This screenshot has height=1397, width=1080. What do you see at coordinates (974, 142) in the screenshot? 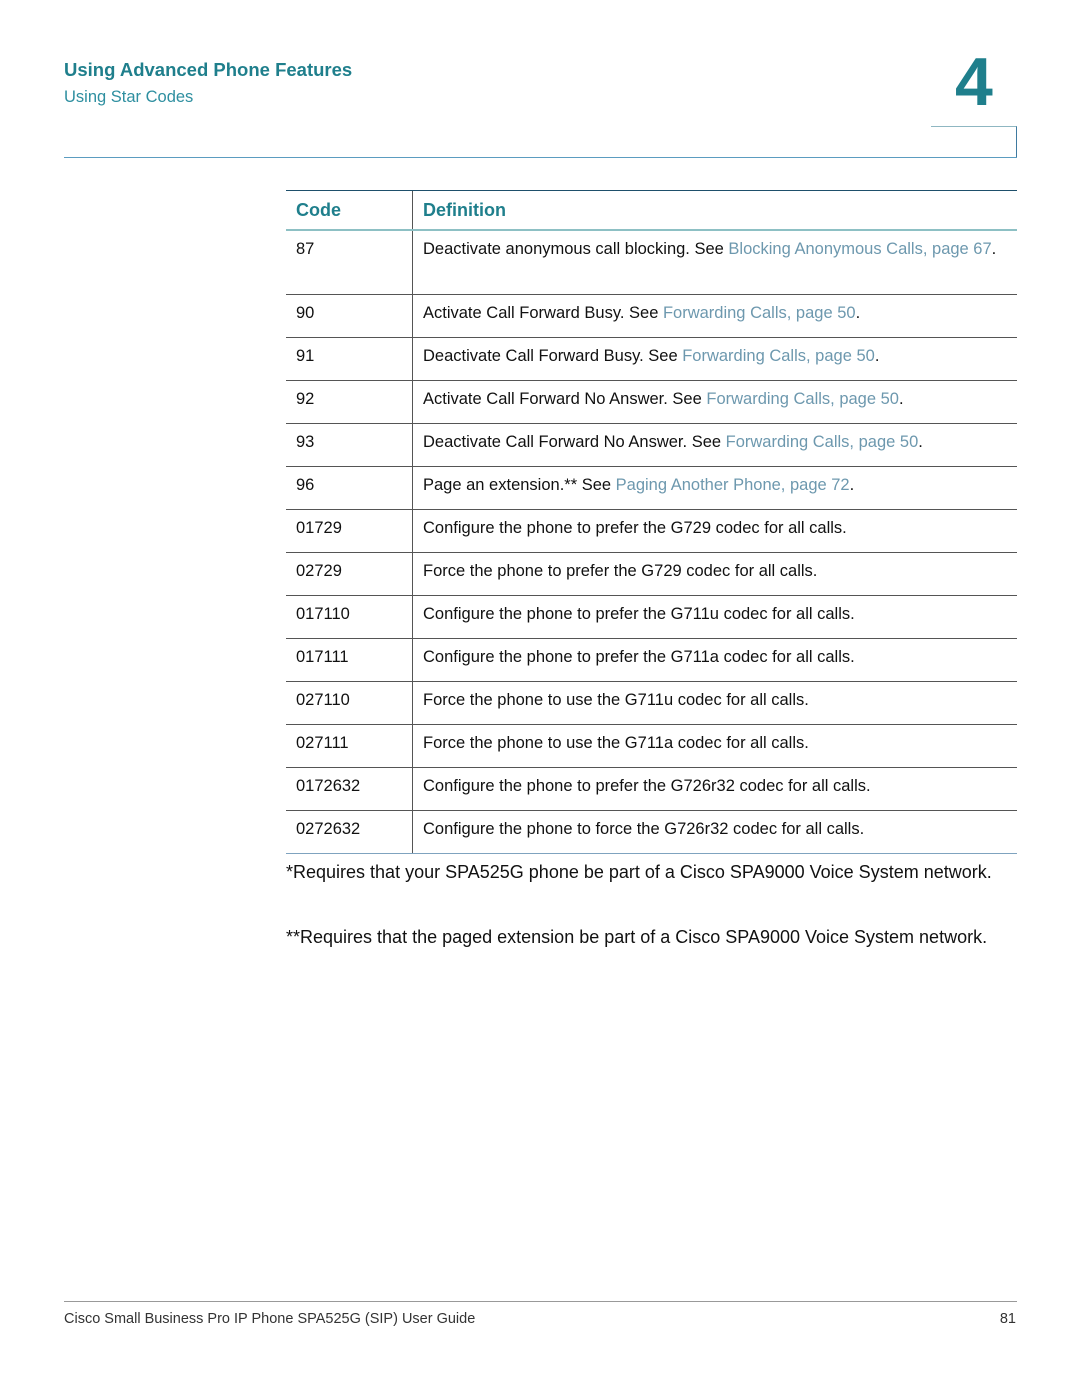
I see `chapter-tab-box` at bounding box center [974, 142].